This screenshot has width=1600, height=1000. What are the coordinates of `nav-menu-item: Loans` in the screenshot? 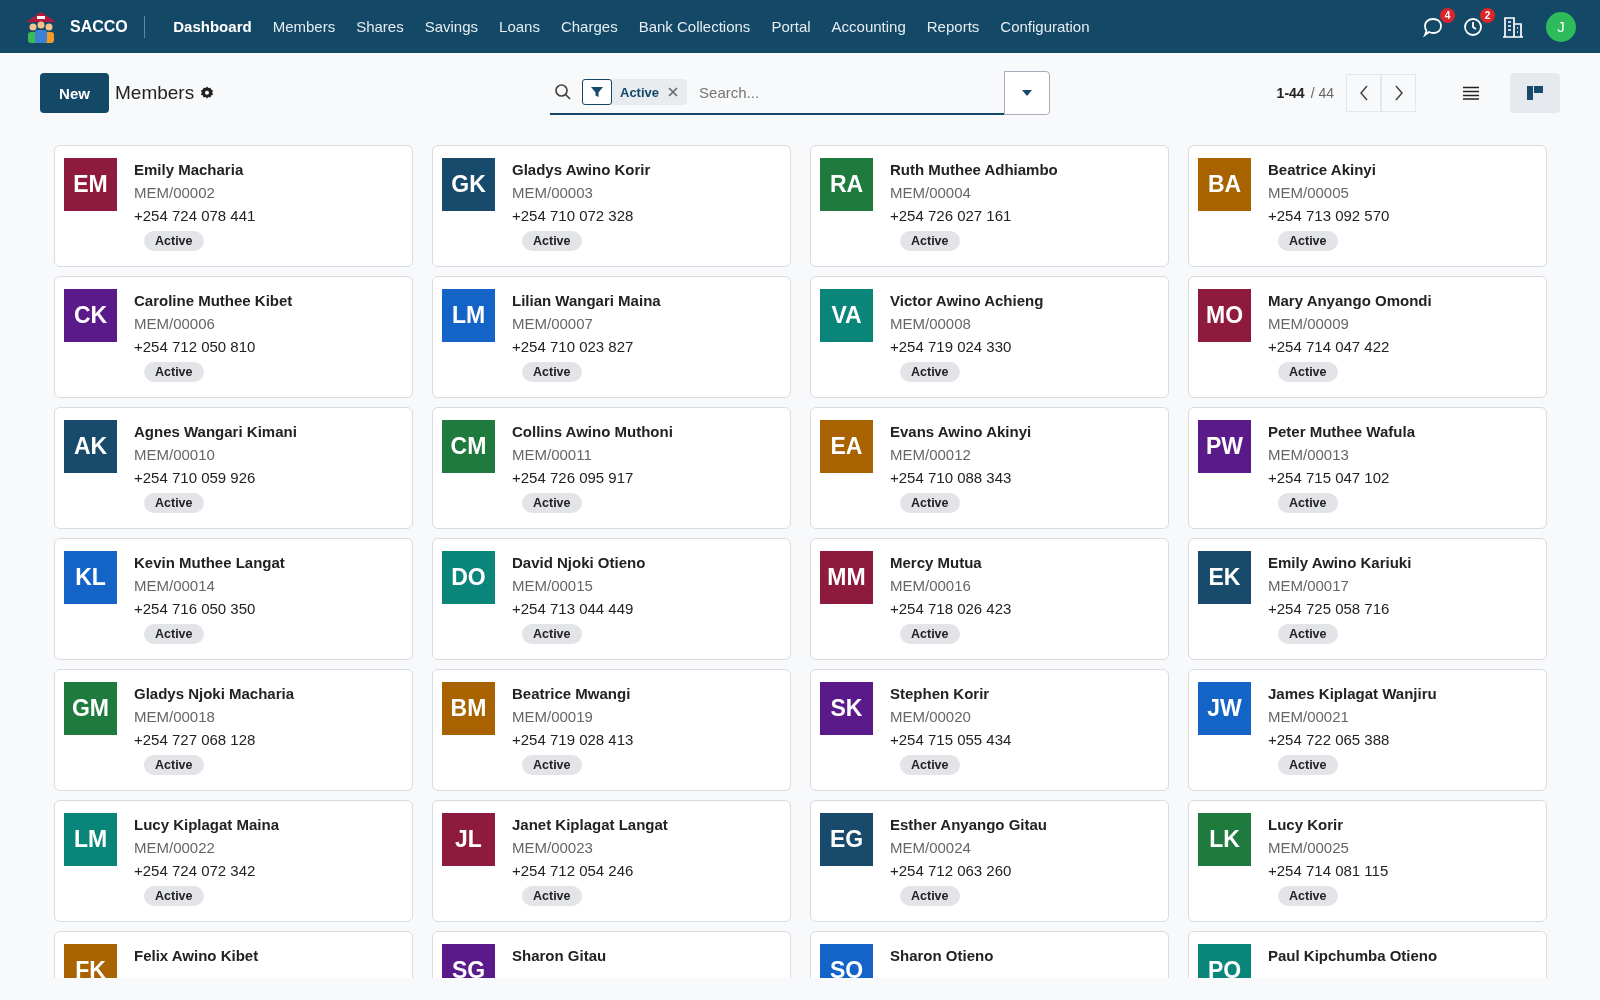 It's located at (519, 26).